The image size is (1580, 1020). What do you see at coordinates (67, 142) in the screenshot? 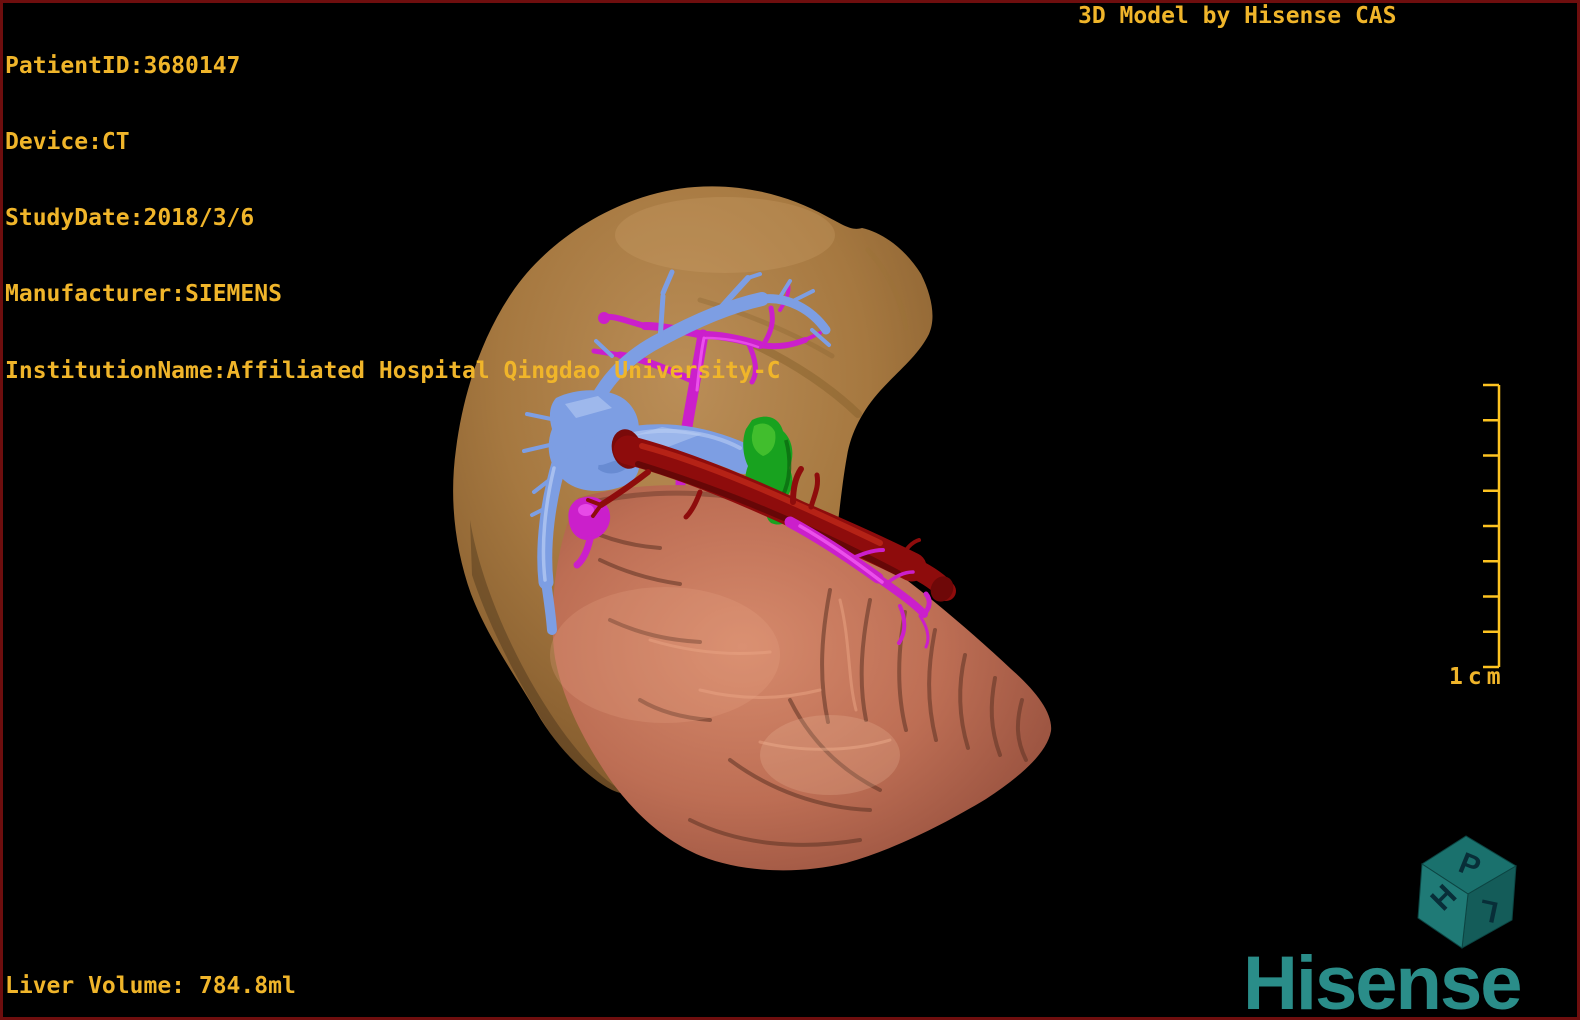
I see `device-text: Device:CT` at bounding box center [67, 142].